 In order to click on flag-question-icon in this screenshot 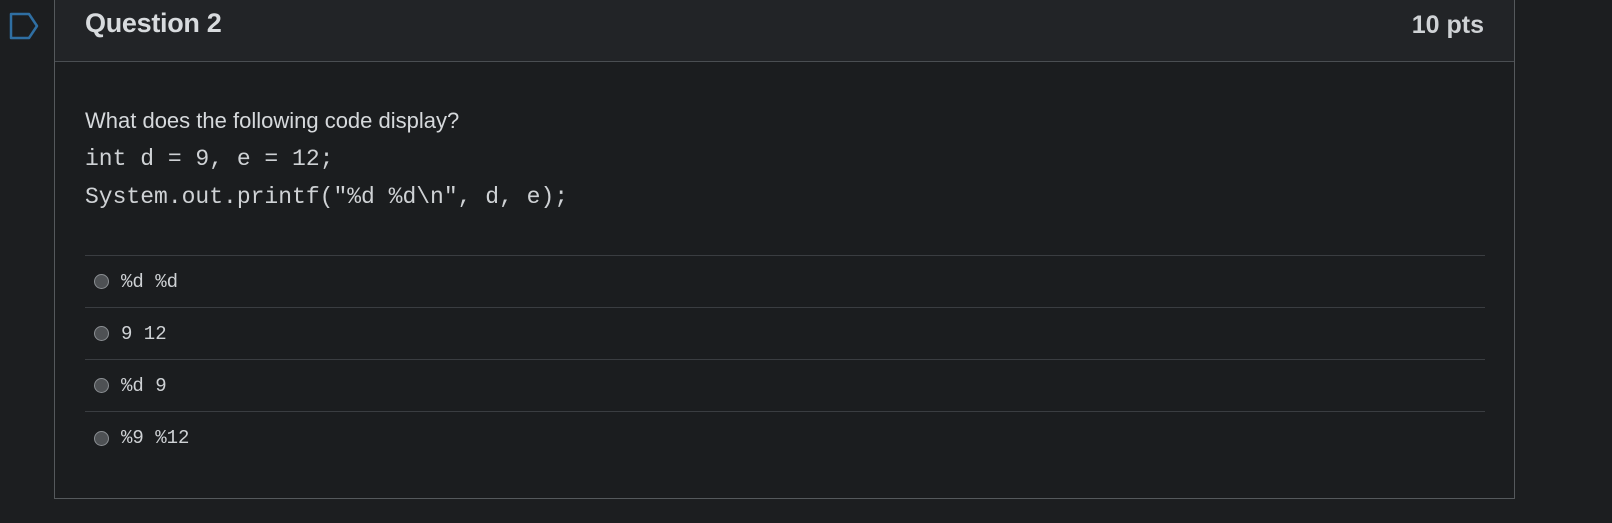, I will do `click(24, 26)`.